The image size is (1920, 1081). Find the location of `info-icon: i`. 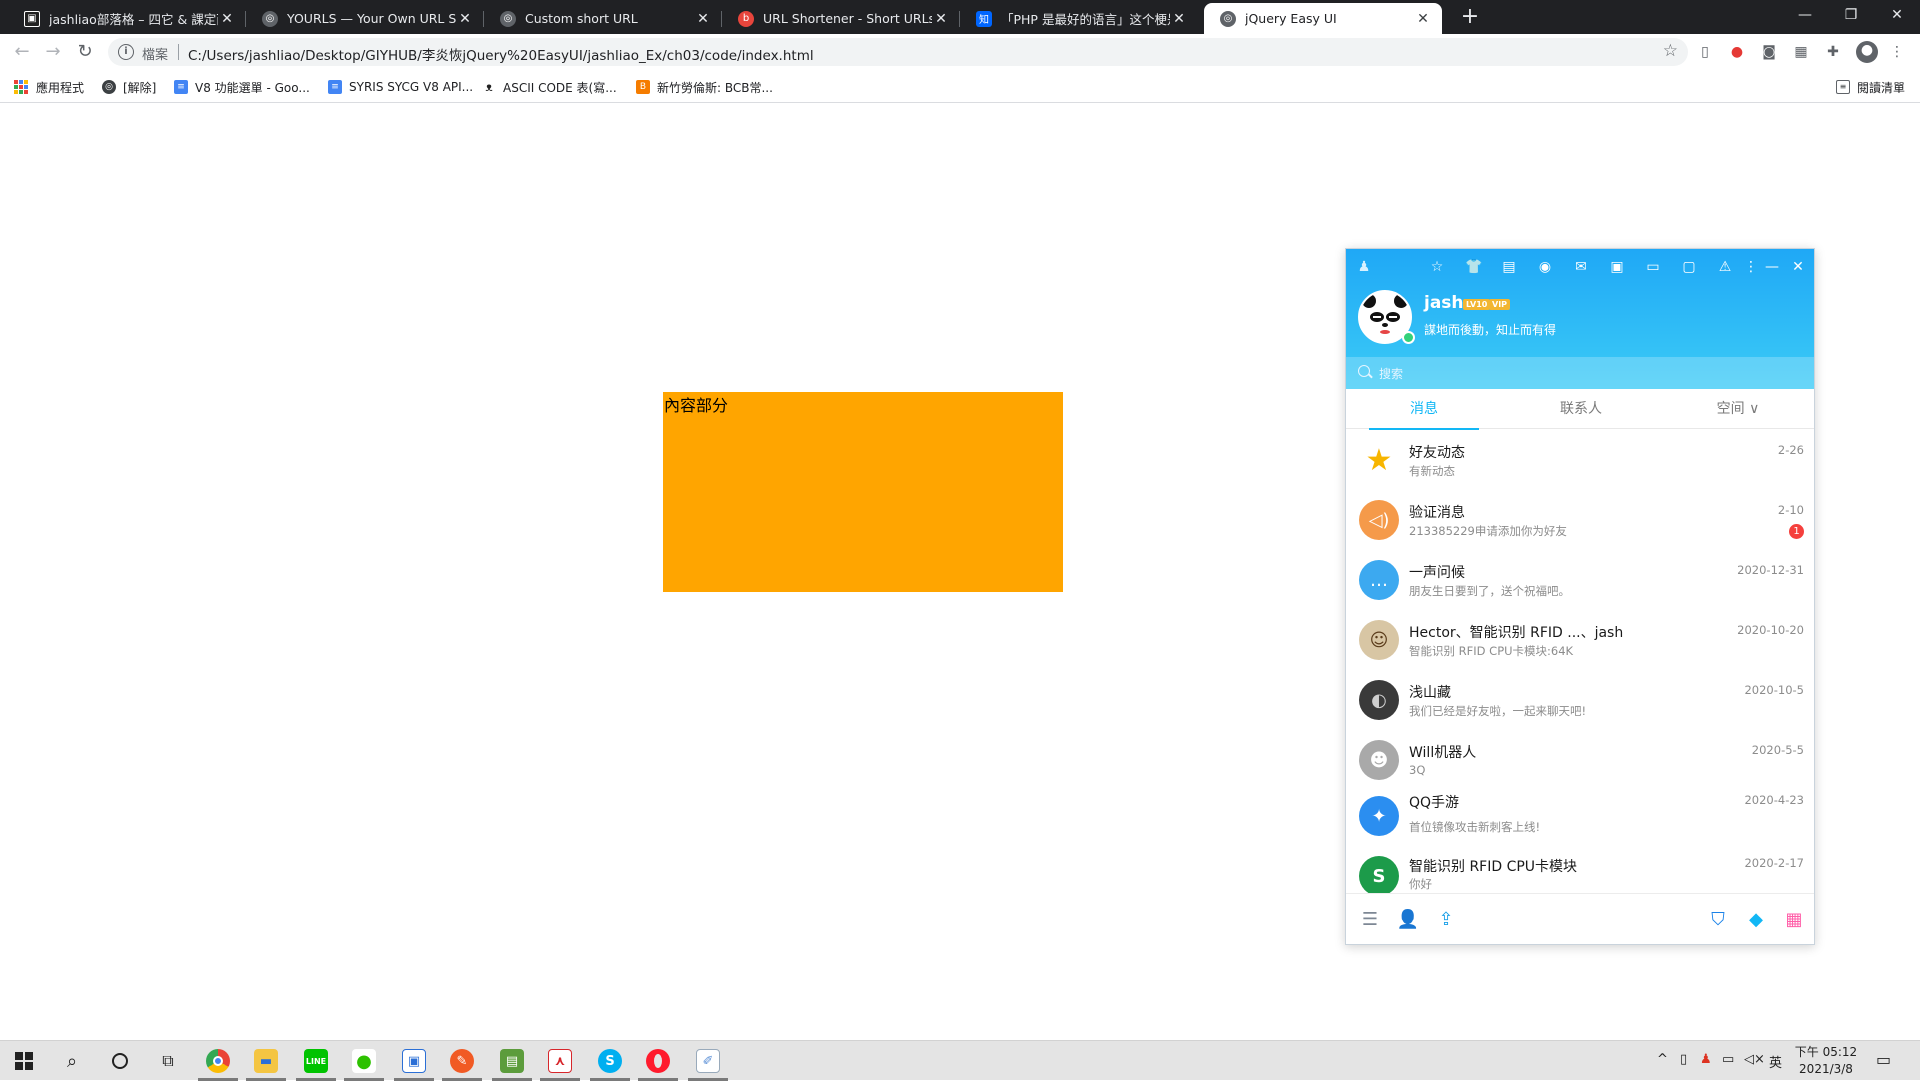

info-icon: i is located at coordinates (126, 52).